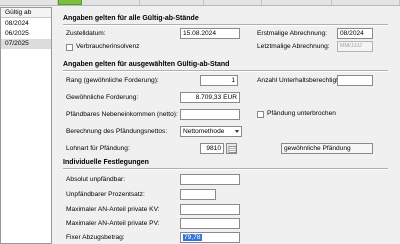 Image resolution: width=400 pixels, height=244 pixels. What do you see at coordinates (355, 46) in the screenshot?
I see `letztmalige-abrechnung-field: MM/JJJJ` at bounding box center [355, 46].